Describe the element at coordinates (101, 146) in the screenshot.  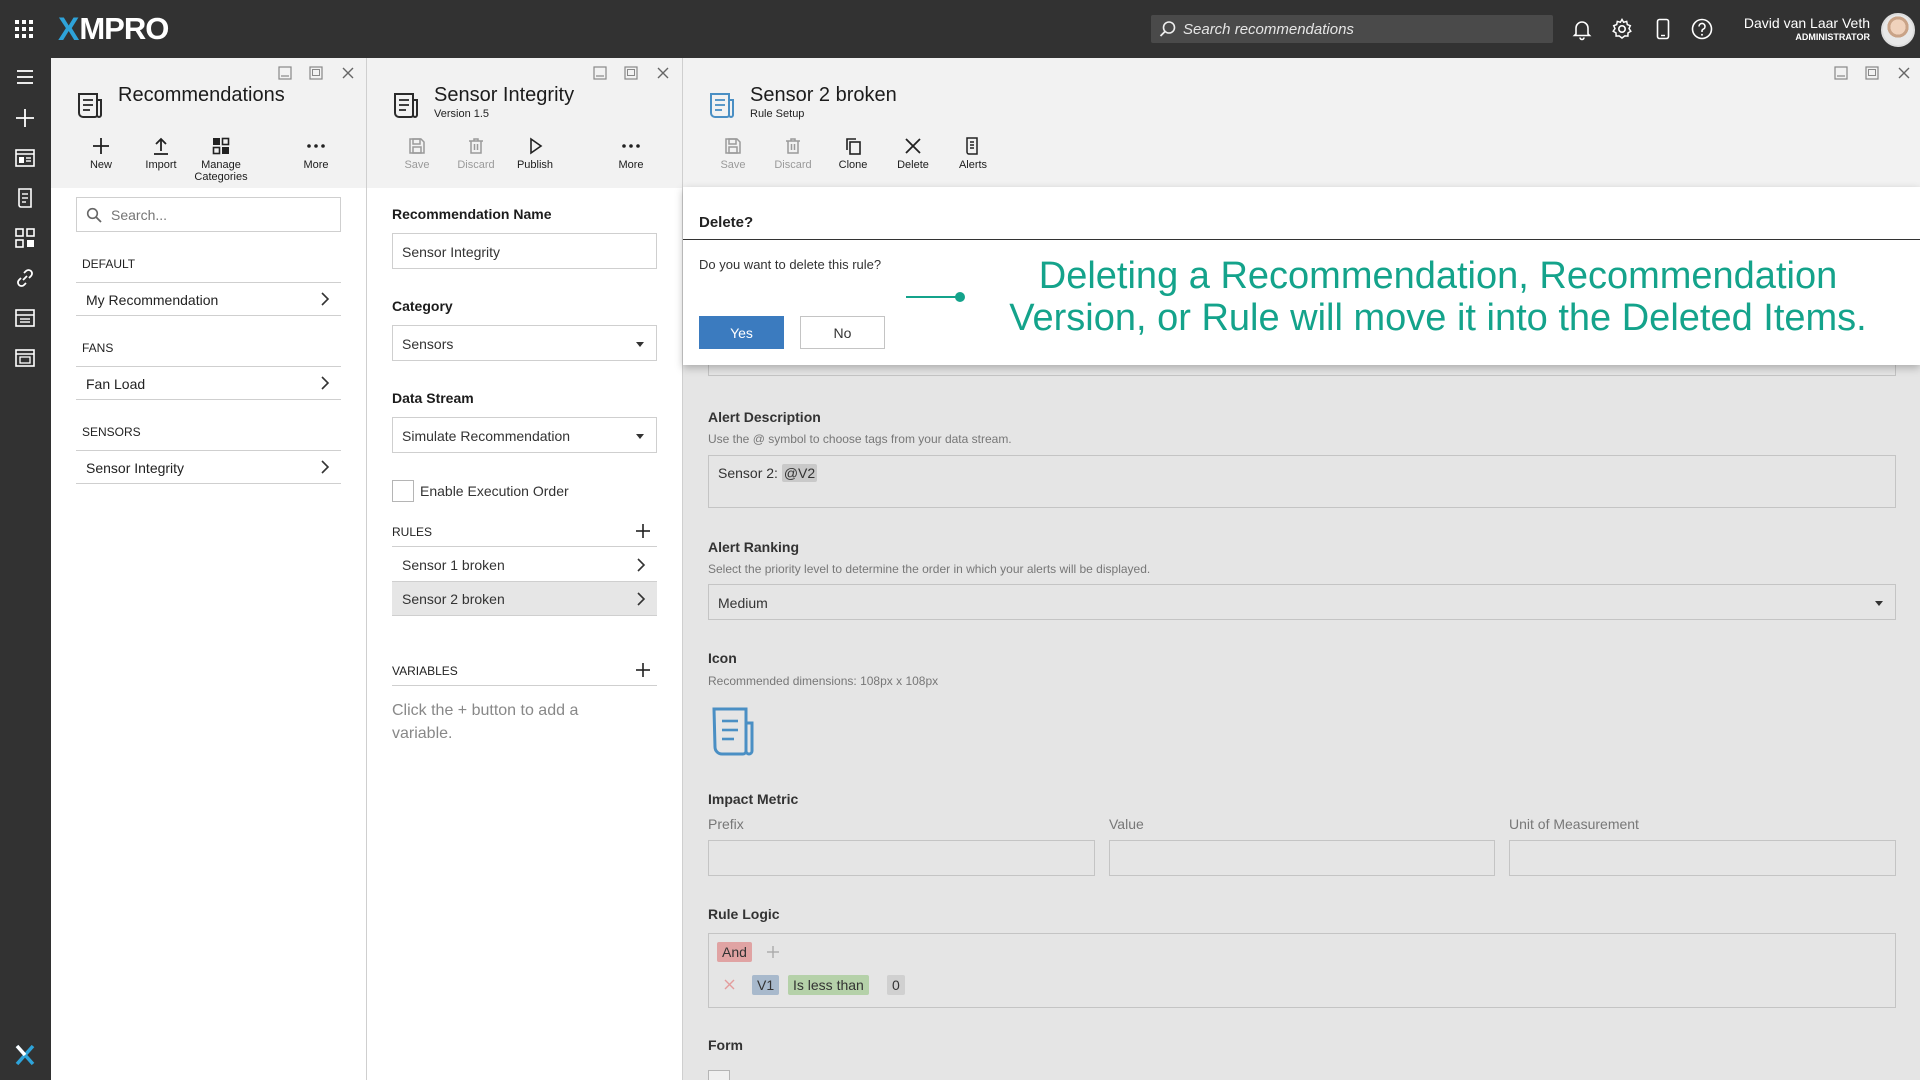
I see `plus-icon` at that location.